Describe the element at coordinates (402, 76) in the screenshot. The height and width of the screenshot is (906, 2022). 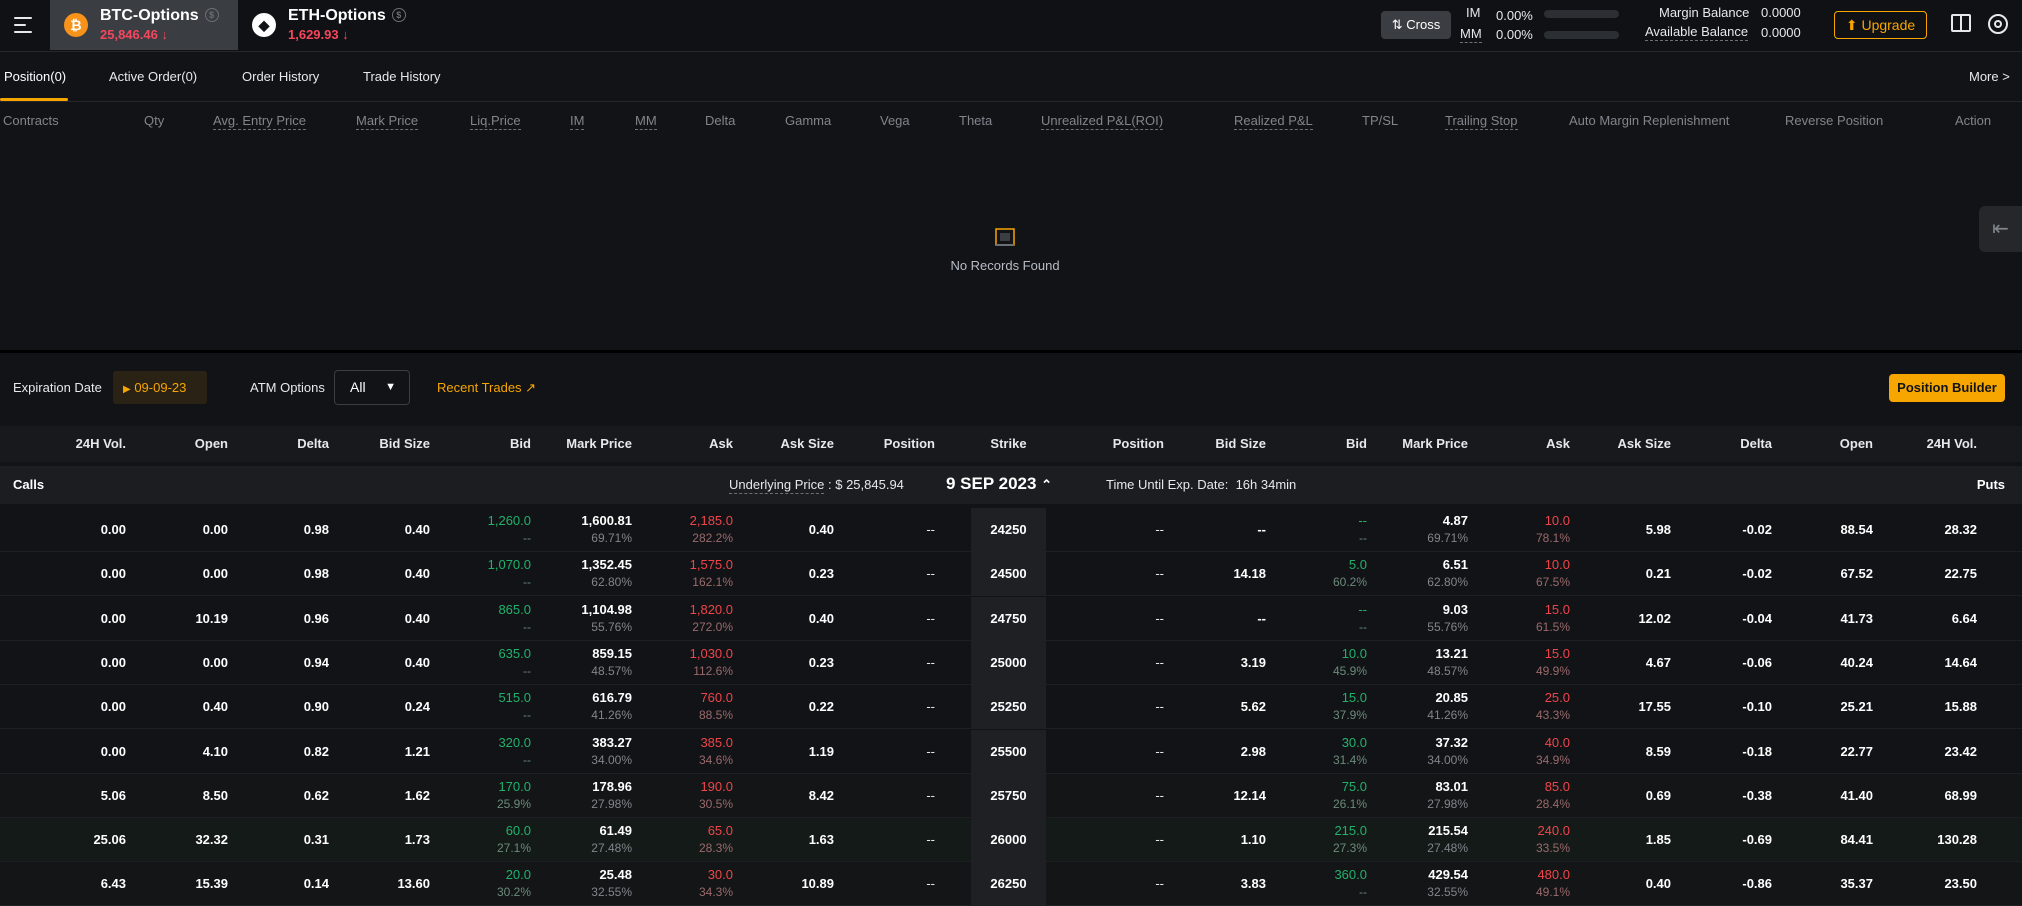
I see `tab-trade-history: Trade History` at that location.